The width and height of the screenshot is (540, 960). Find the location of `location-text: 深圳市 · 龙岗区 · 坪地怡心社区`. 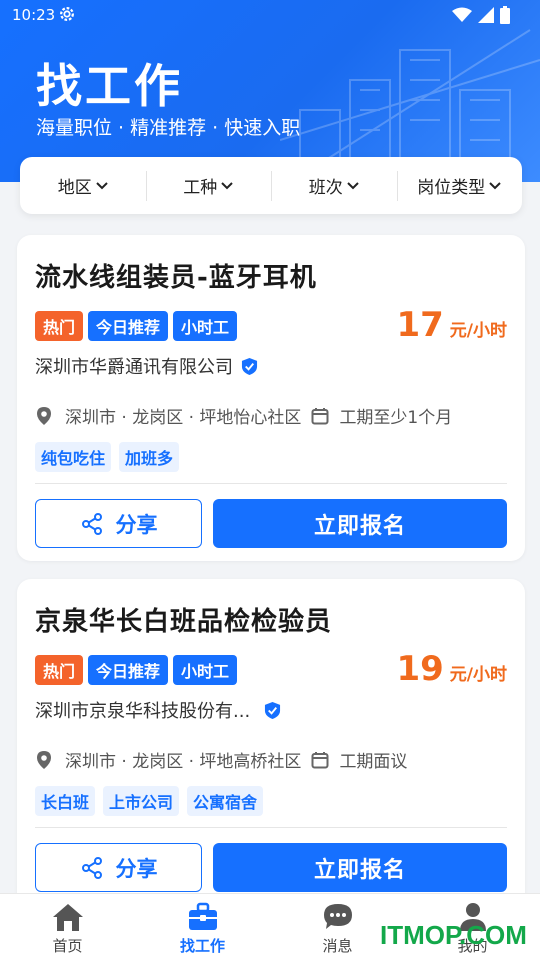

location-text: 深圳市 · 龙岗区 · 坪地怡心社区 is located at coordinates (183, 418).